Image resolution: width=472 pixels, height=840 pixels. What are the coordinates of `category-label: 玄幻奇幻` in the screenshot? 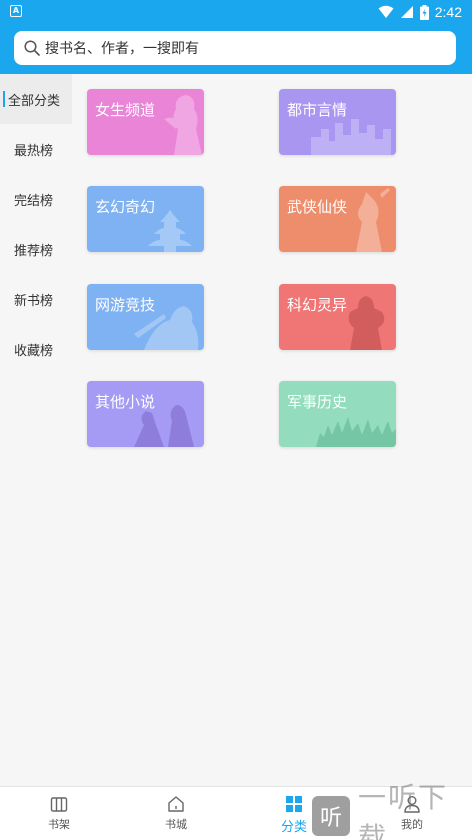 It's located at (125, 207).